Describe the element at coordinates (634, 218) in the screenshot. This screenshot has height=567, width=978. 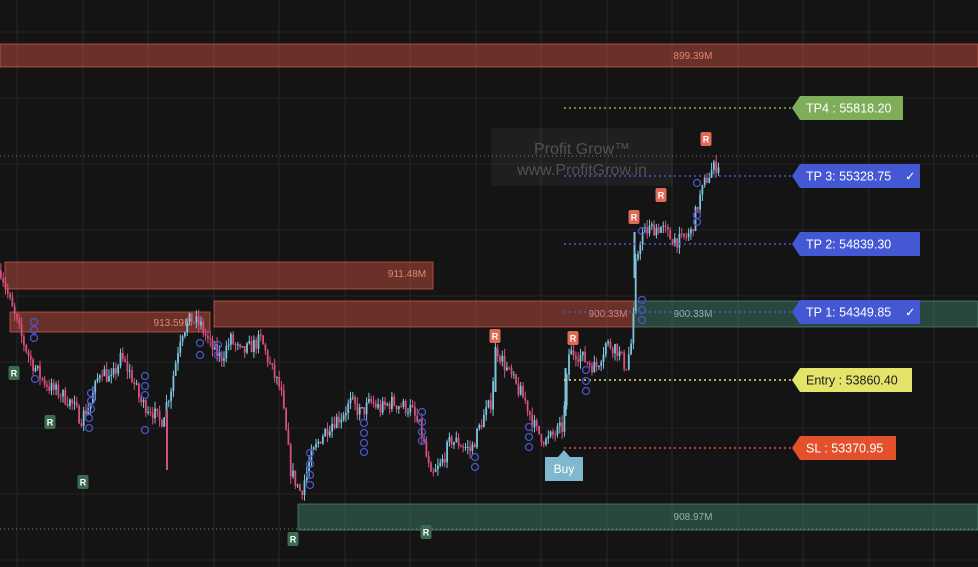
I see `resistance-marker-label: R` at that location.